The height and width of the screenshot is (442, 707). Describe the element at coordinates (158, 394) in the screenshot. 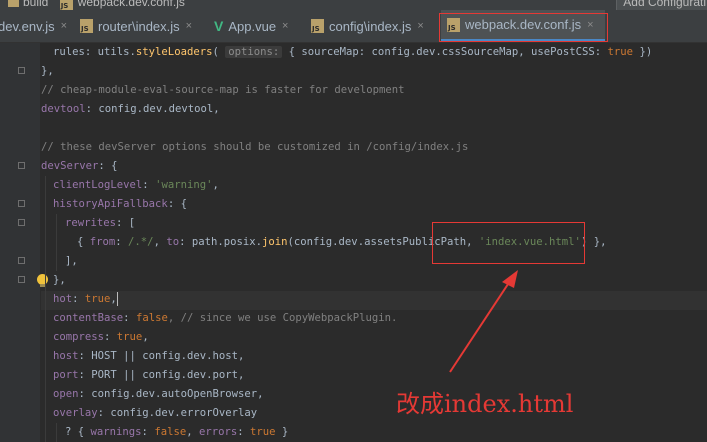

I see `code-line: open: config.dev.autoOpenBrowser,` at that location.